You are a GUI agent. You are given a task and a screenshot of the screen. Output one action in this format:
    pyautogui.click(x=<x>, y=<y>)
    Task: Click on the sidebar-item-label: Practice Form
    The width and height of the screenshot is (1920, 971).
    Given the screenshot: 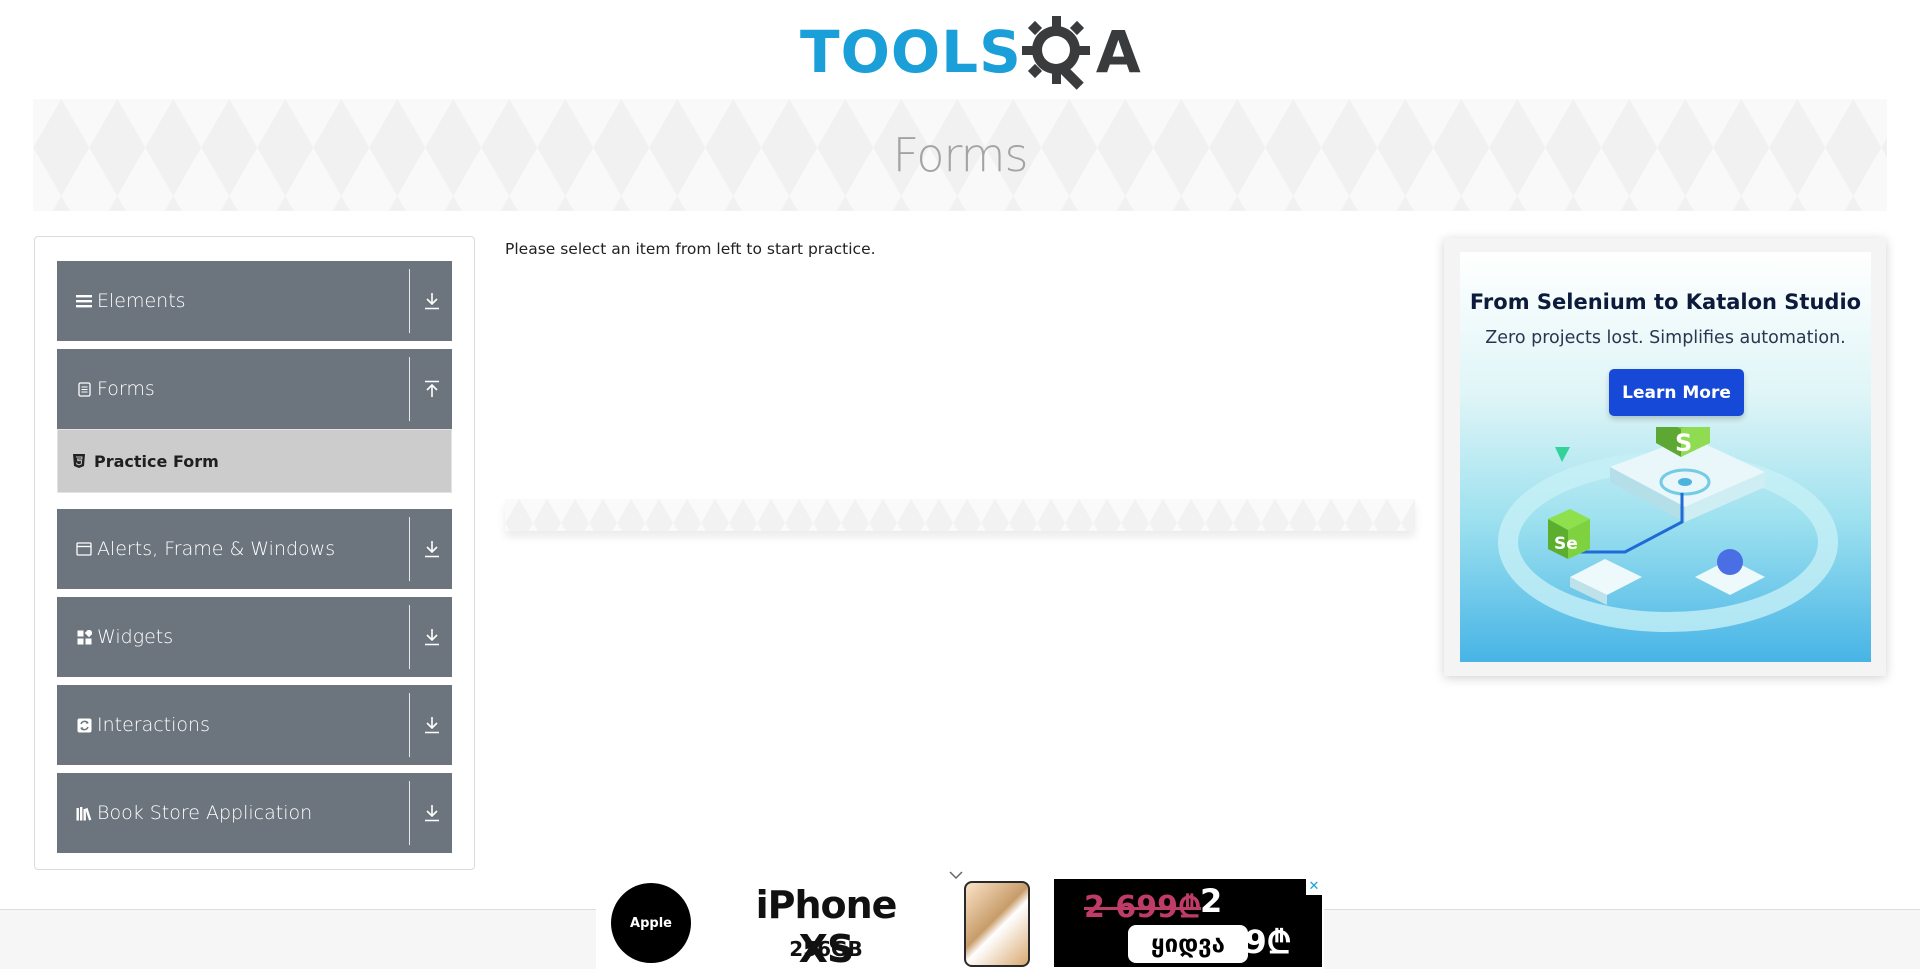 What is the action you would take?
    pyautogui.click(x=156, y=461)
    